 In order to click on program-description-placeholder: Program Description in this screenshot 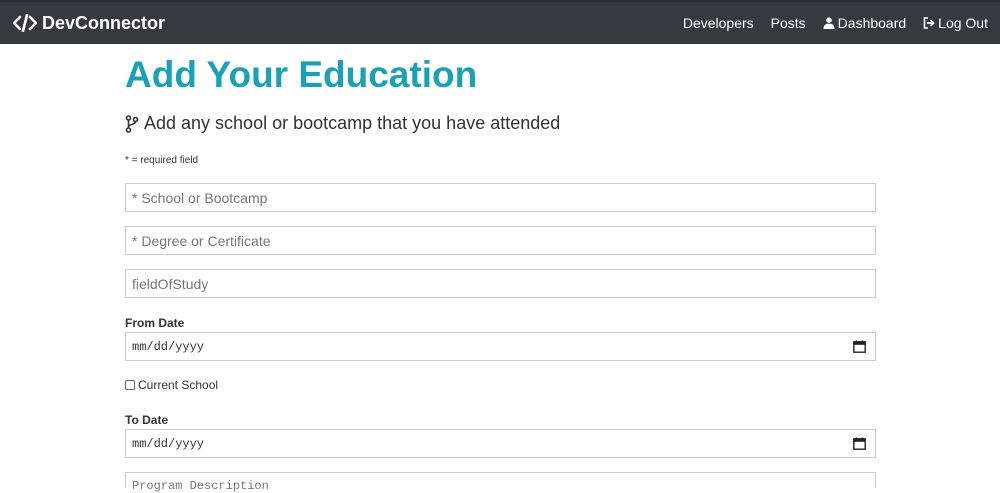, I will do `click(200, 486)`.